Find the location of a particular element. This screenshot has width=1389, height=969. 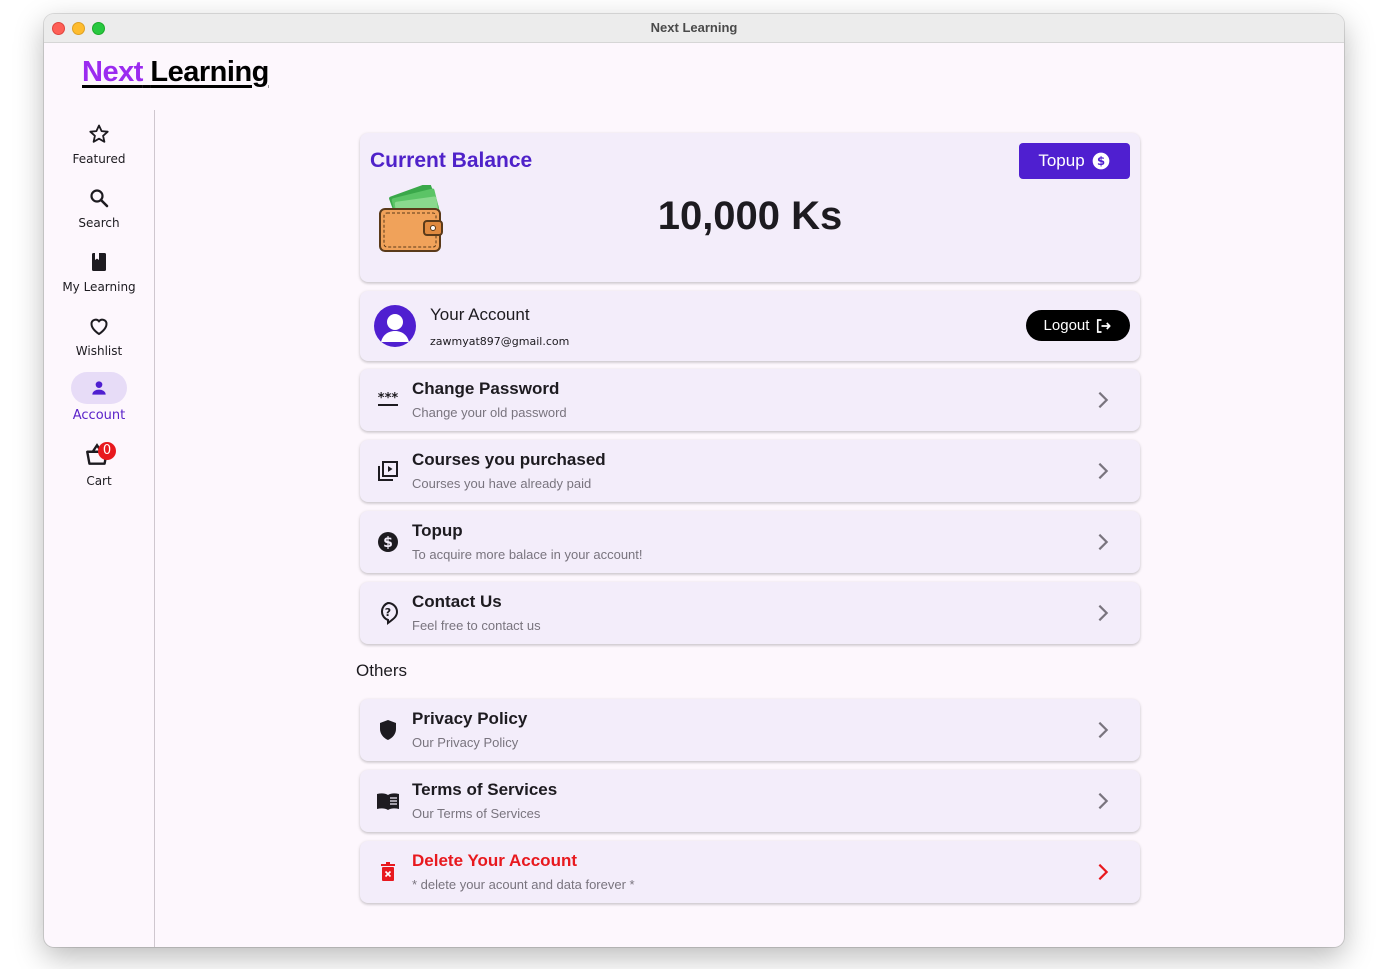

account-email: zawmyat897@gmail.com is located at coordinates (500, 341).